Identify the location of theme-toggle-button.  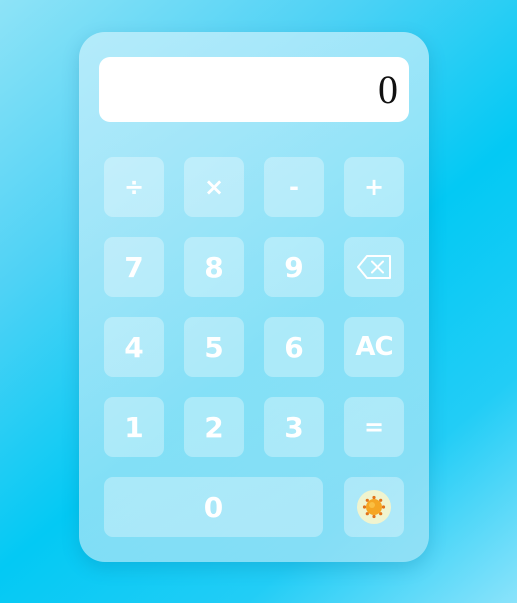
(374, 507).